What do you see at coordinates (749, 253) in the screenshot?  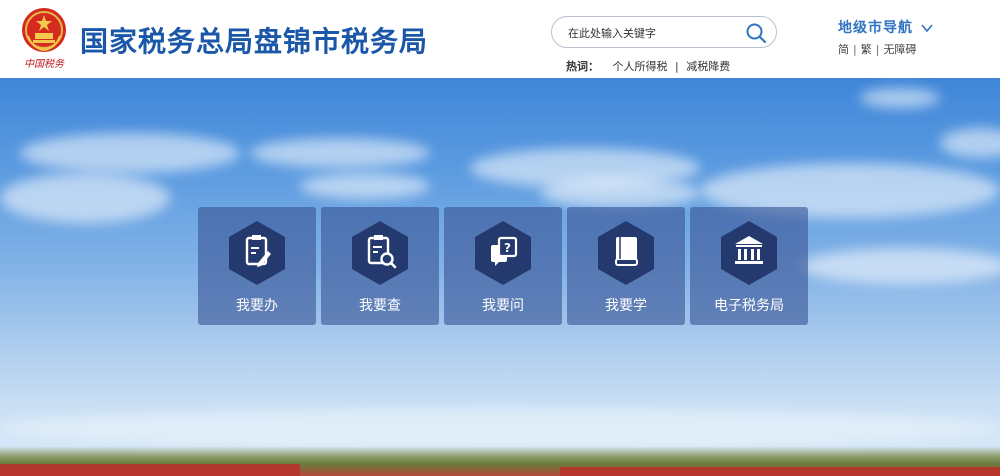 I see `bank-building-icon` at bounding box center [749, 253].